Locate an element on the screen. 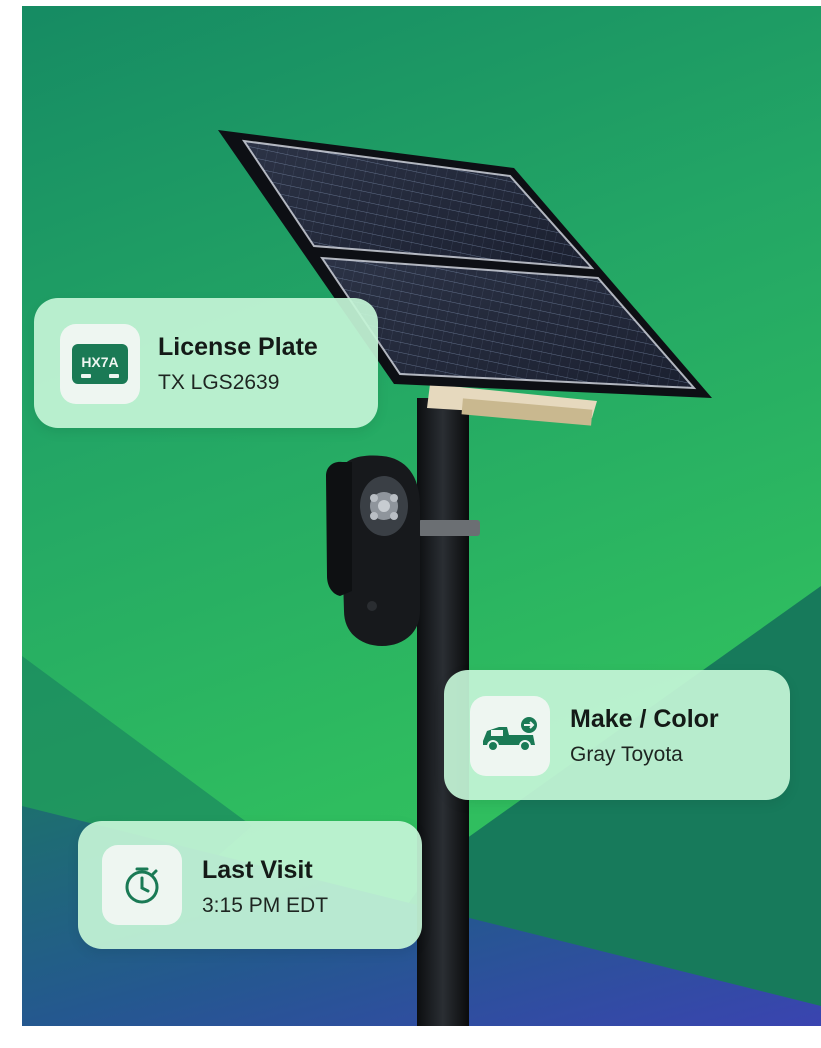 This screenshot has width=821, height=1048. plate-text: HX7A is located at coordinates (99, 362).